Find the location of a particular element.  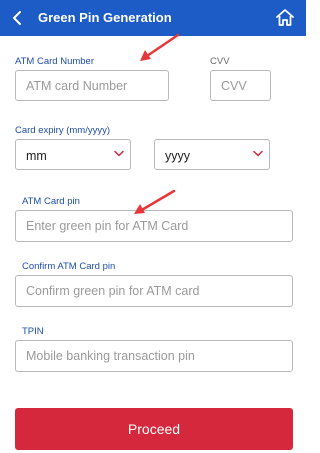

cvv-input is located at coordinates (240, 85).